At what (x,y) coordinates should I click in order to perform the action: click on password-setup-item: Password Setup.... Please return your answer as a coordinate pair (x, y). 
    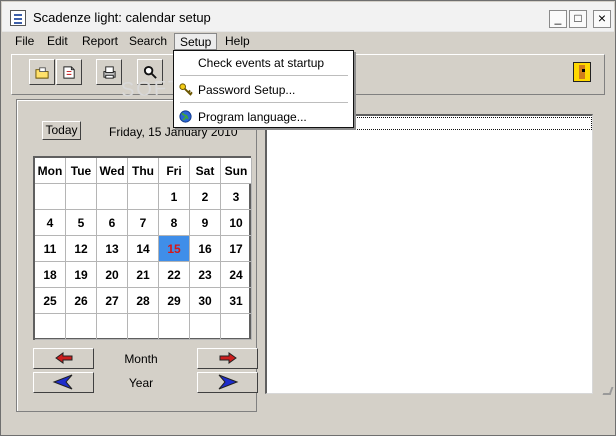
    Looking at the image, I should click on (263, 90).